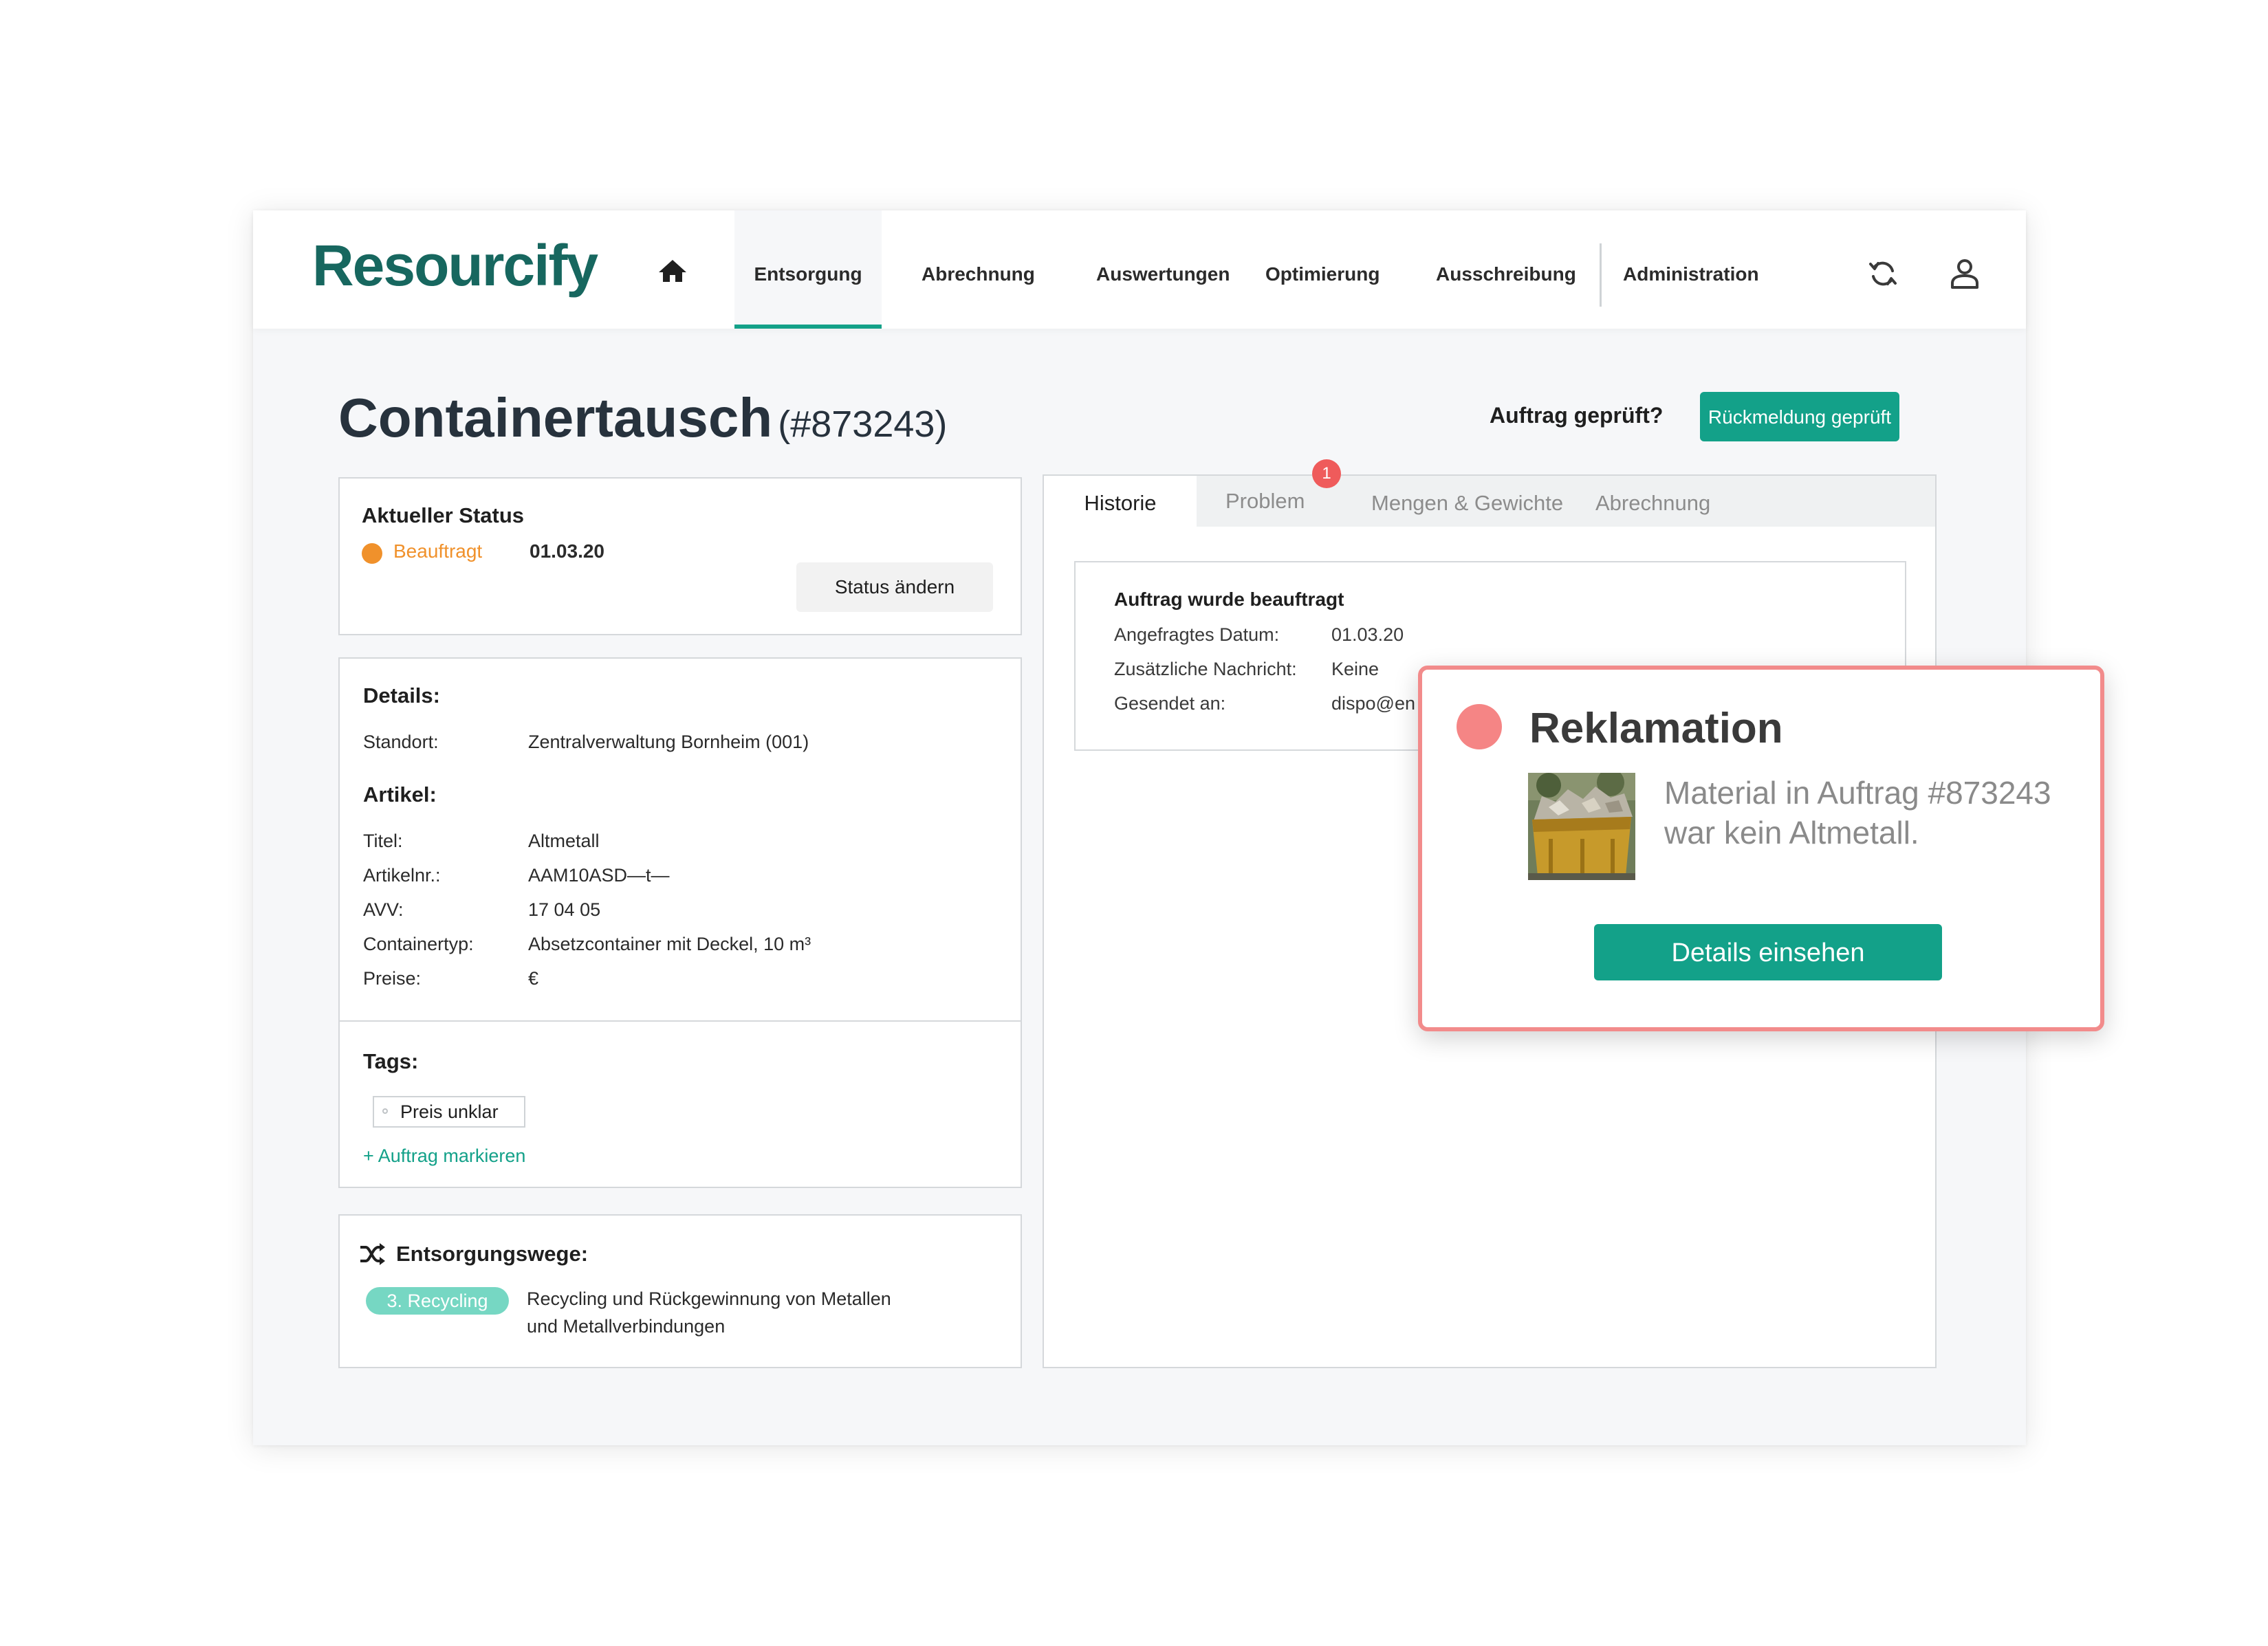 The image size is (2268, 1646). Describe the element at coordinates (443, 515) in the screenshot. I see `status-heading: Aktueller Status` at that location.